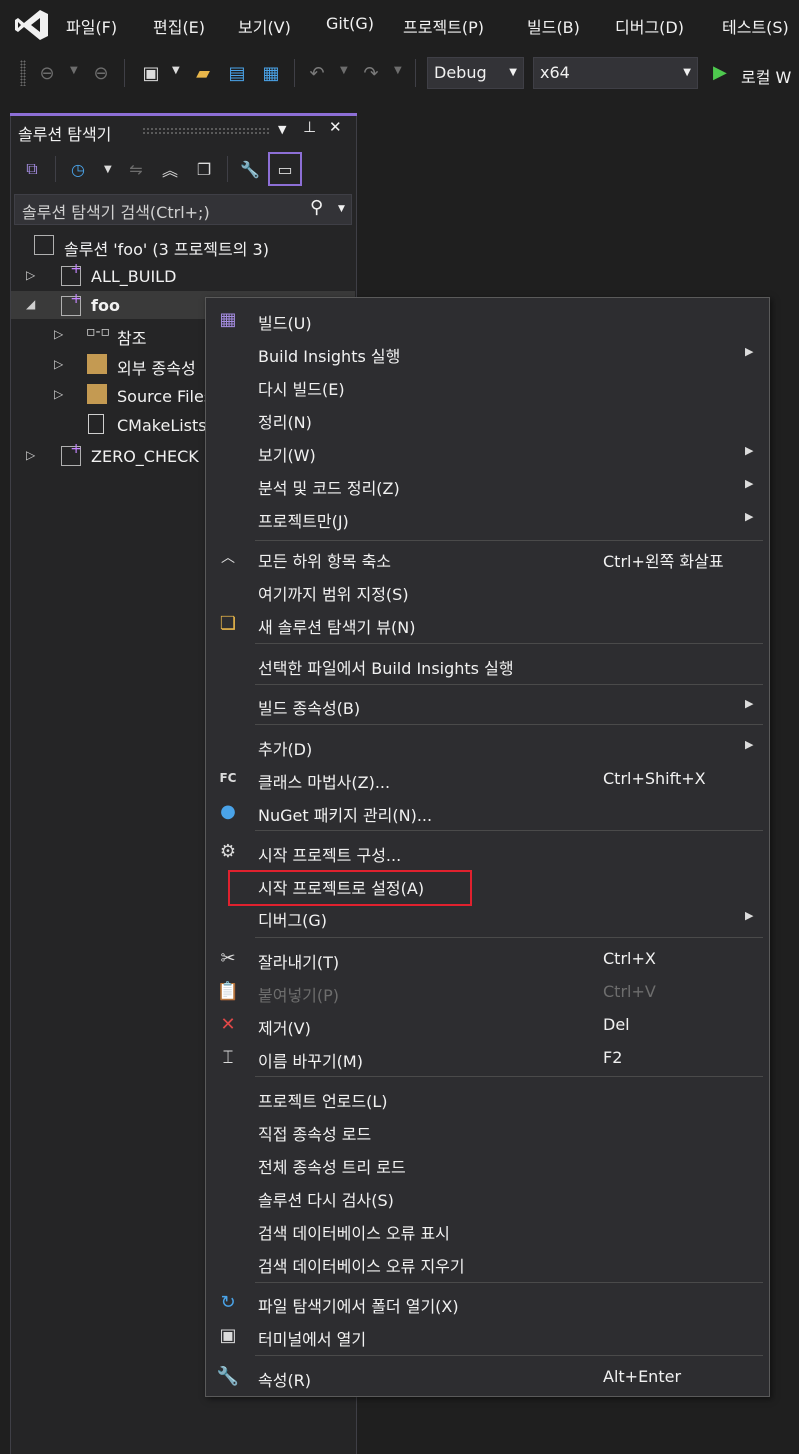 This screenshot has height=1454, width=799. Describe the element at coordinates (285, 748) in the screenshot. I see `menu-item-add: 추가(D)` at that location.